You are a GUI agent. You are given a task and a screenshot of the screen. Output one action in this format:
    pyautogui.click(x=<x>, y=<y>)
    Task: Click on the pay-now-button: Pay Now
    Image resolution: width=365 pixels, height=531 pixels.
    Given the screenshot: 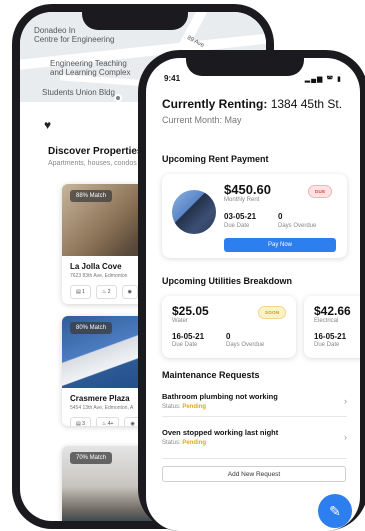 What is the action you would take?
    pyautogui.click(x=280, y=245)
    